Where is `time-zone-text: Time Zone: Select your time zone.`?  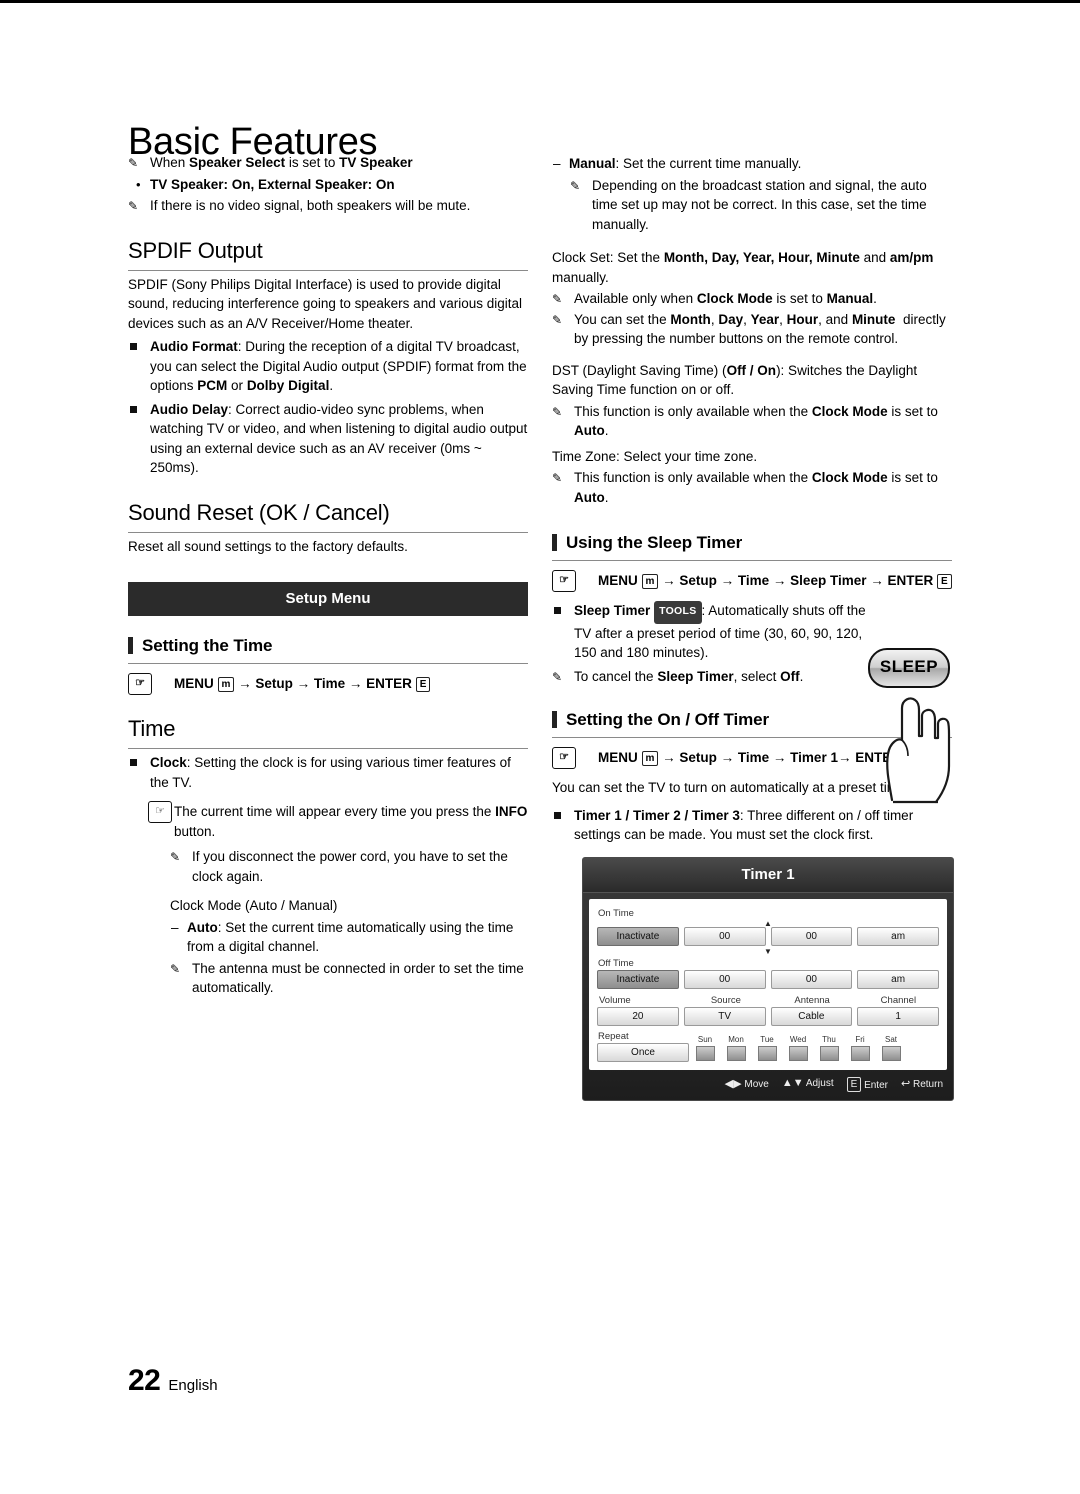
time-zone-text: Time Zone: Select your time zone. is located at coordinates (655, 456).